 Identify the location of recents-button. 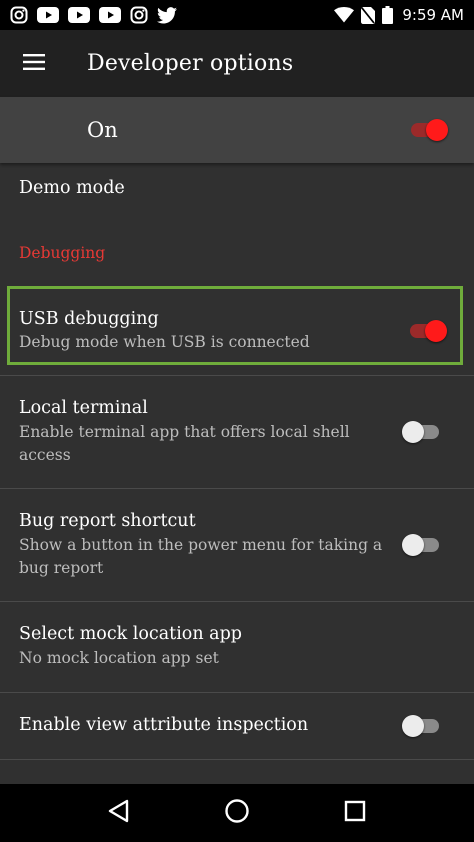
(355, 813).